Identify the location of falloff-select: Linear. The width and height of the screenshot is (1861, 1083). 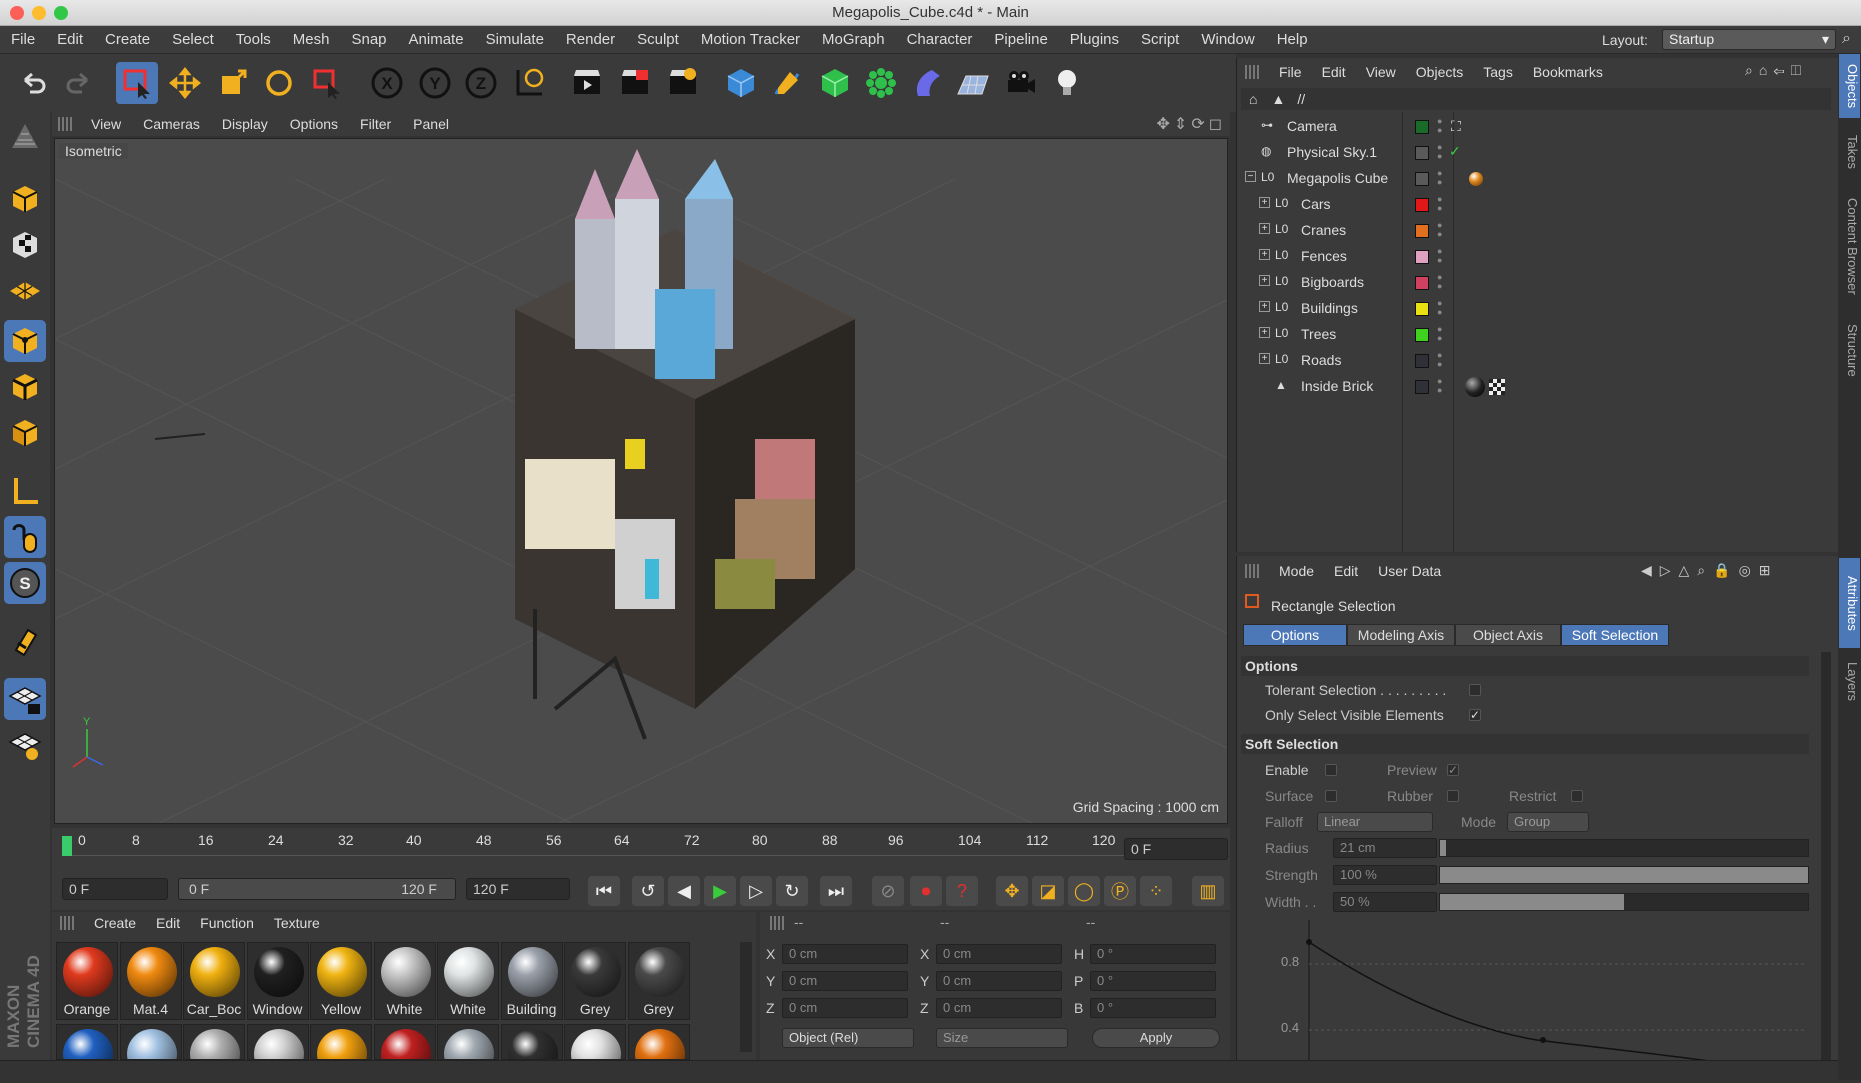
(1375, 822).